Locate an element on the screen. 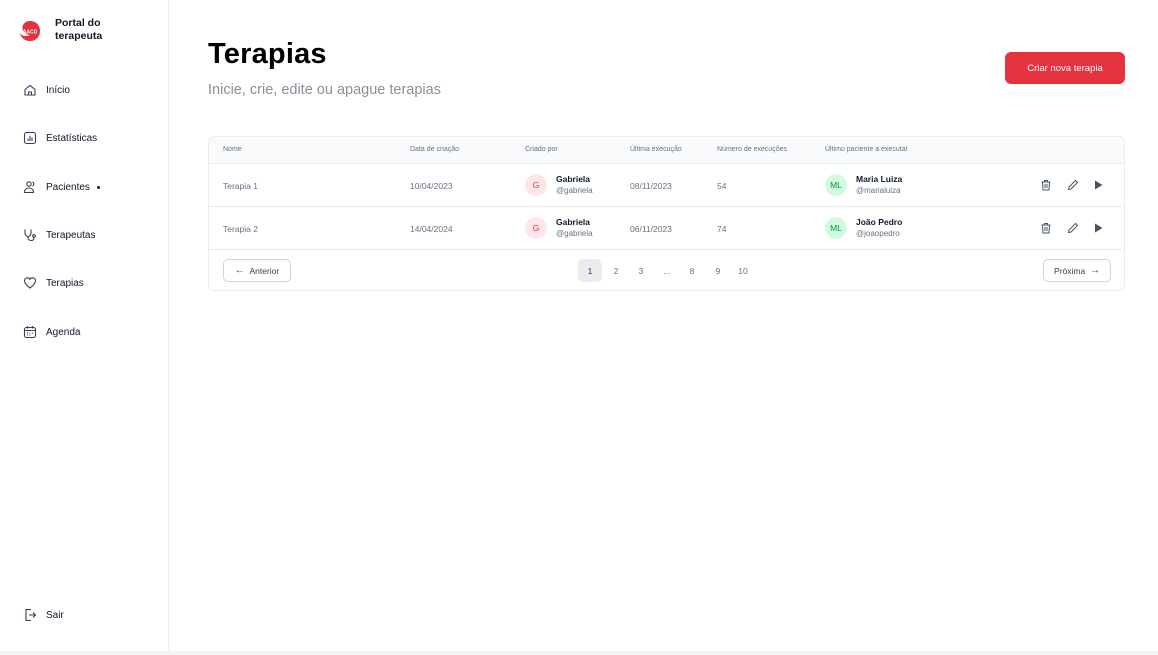 The height and width of the screenshot is (655, 1158). column-header-last-run: Última execução is located at coordinates (656, 149).